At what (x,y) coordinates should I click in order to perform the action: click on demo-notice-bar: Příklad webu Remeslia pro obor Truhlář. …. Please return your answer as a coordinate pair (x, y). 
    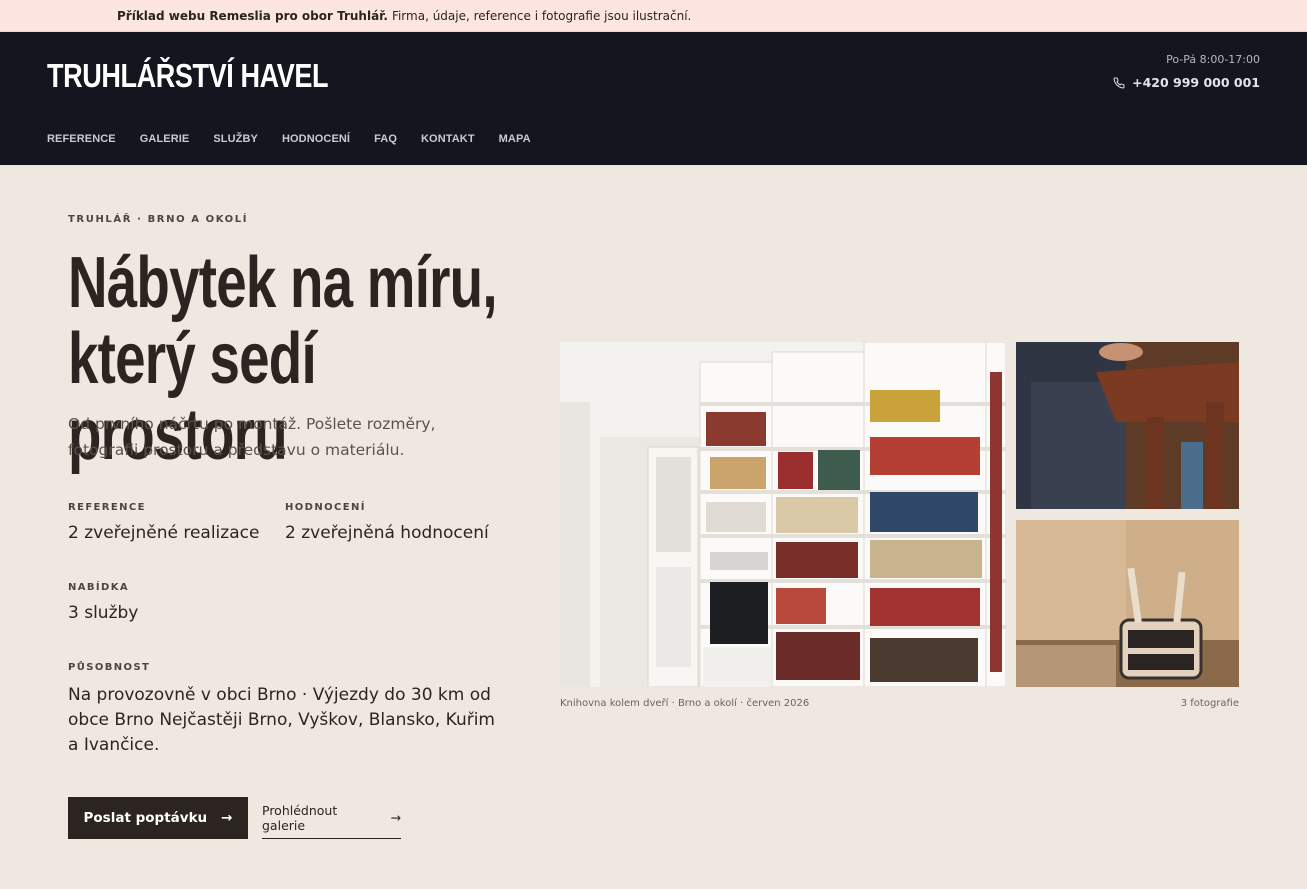
    Looking at the image, I should click on (653, 16).